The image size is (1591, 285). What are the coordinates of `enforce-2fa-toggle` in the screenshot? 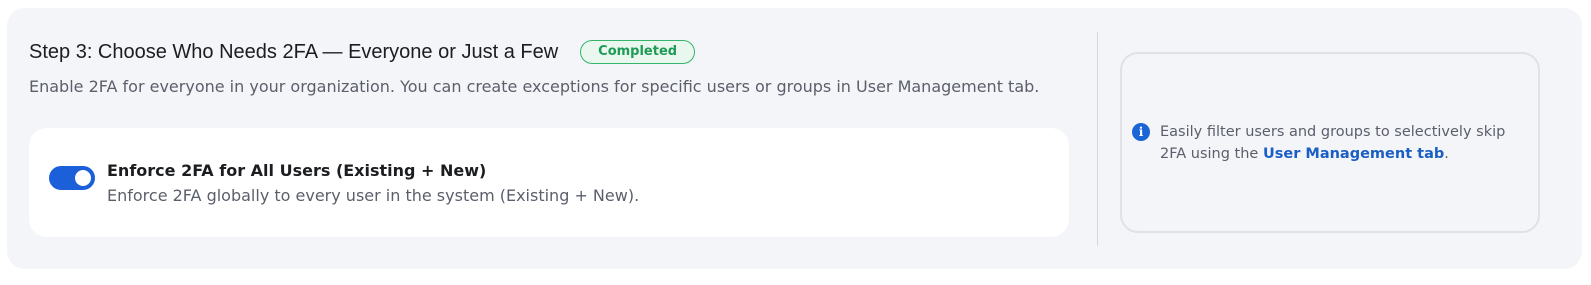 It's located at (72, 178).